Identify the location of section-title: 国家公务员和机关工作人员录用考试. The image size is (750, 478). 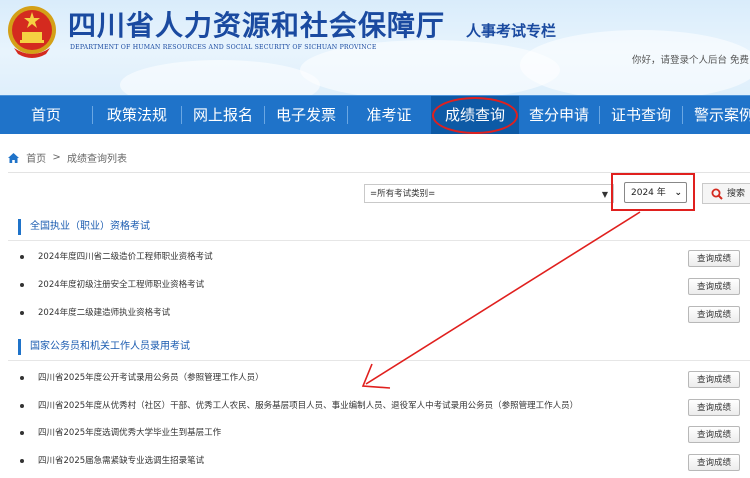
(104, 347).